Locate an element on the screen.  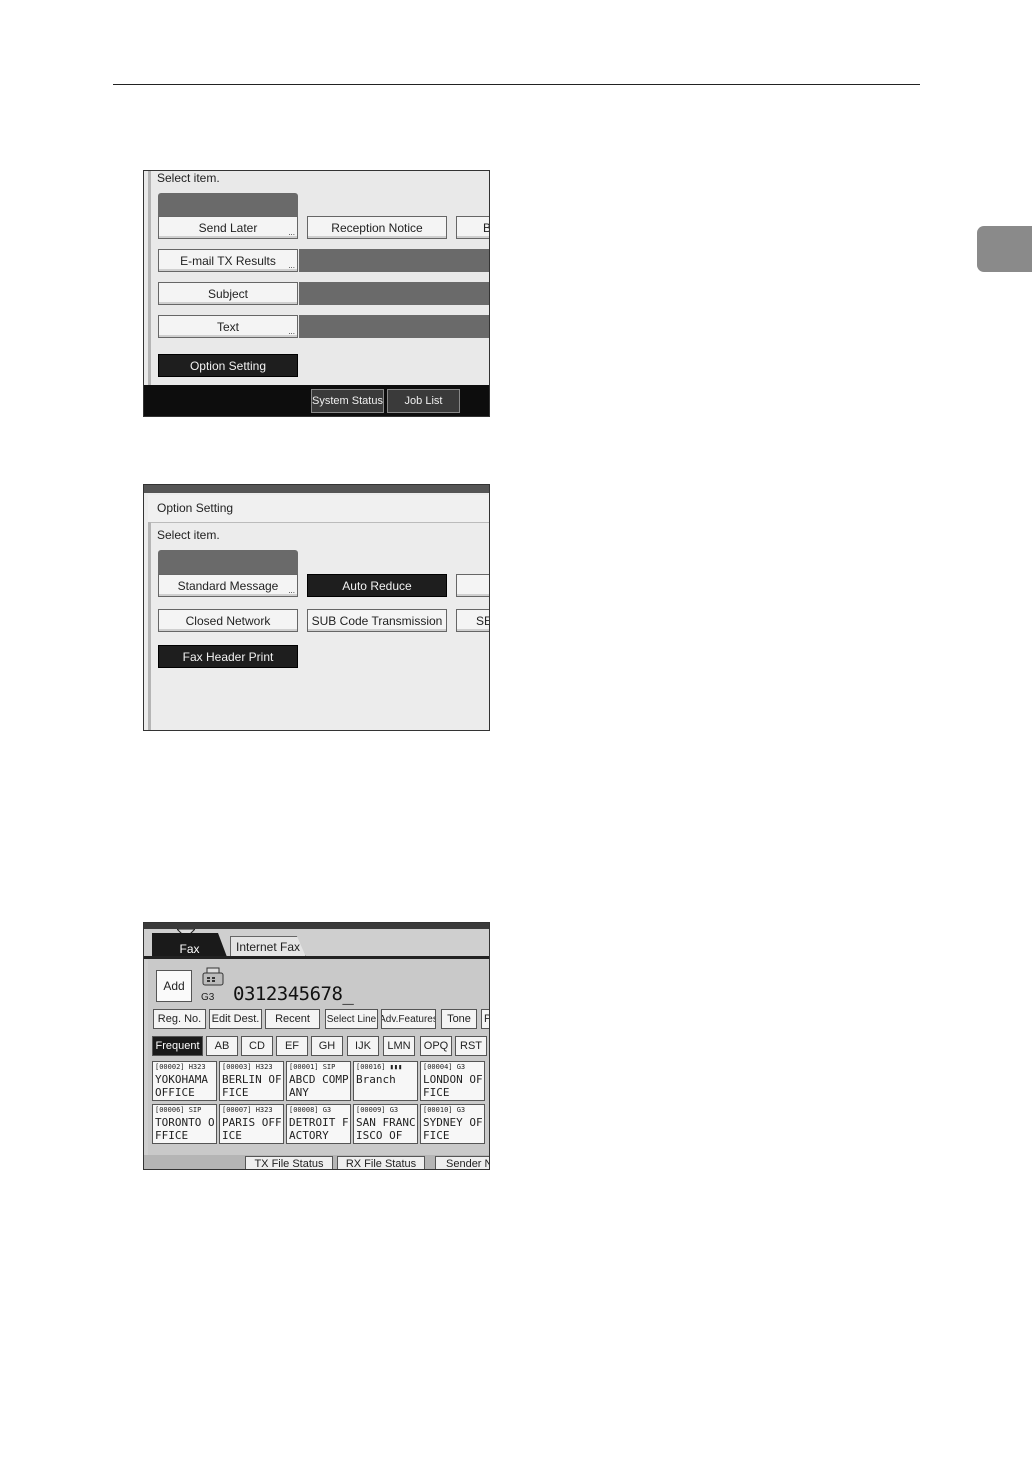
auto-reduce-button: Auto Reduce is located at coordinates (377, 585).